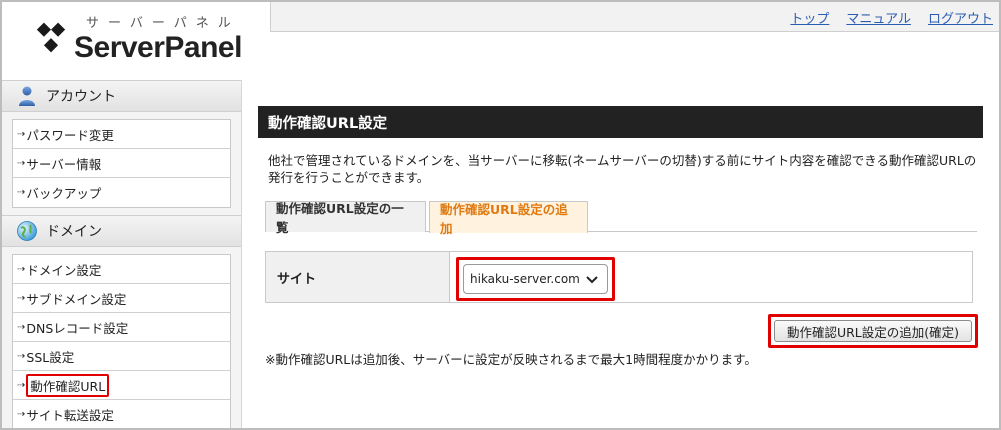 The width and height of the screenshot is (1001, 430). What do you see at coordinates (711, 277) in the screenshot?
I see `site-value-cell: hikaku-server.com` at bounding box center [711, 277].